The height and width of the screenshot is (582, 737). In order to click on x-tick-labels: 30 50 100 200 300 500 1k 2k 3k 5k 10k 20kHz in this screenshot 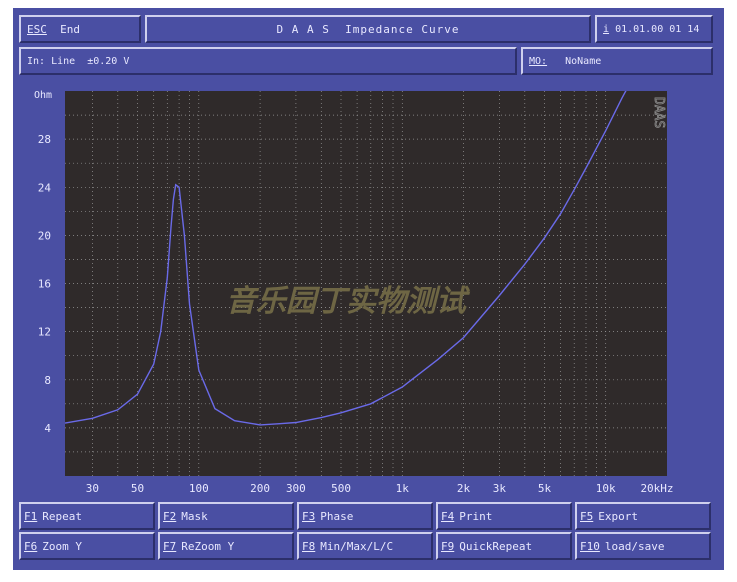, I will do `click(380, 488)`.